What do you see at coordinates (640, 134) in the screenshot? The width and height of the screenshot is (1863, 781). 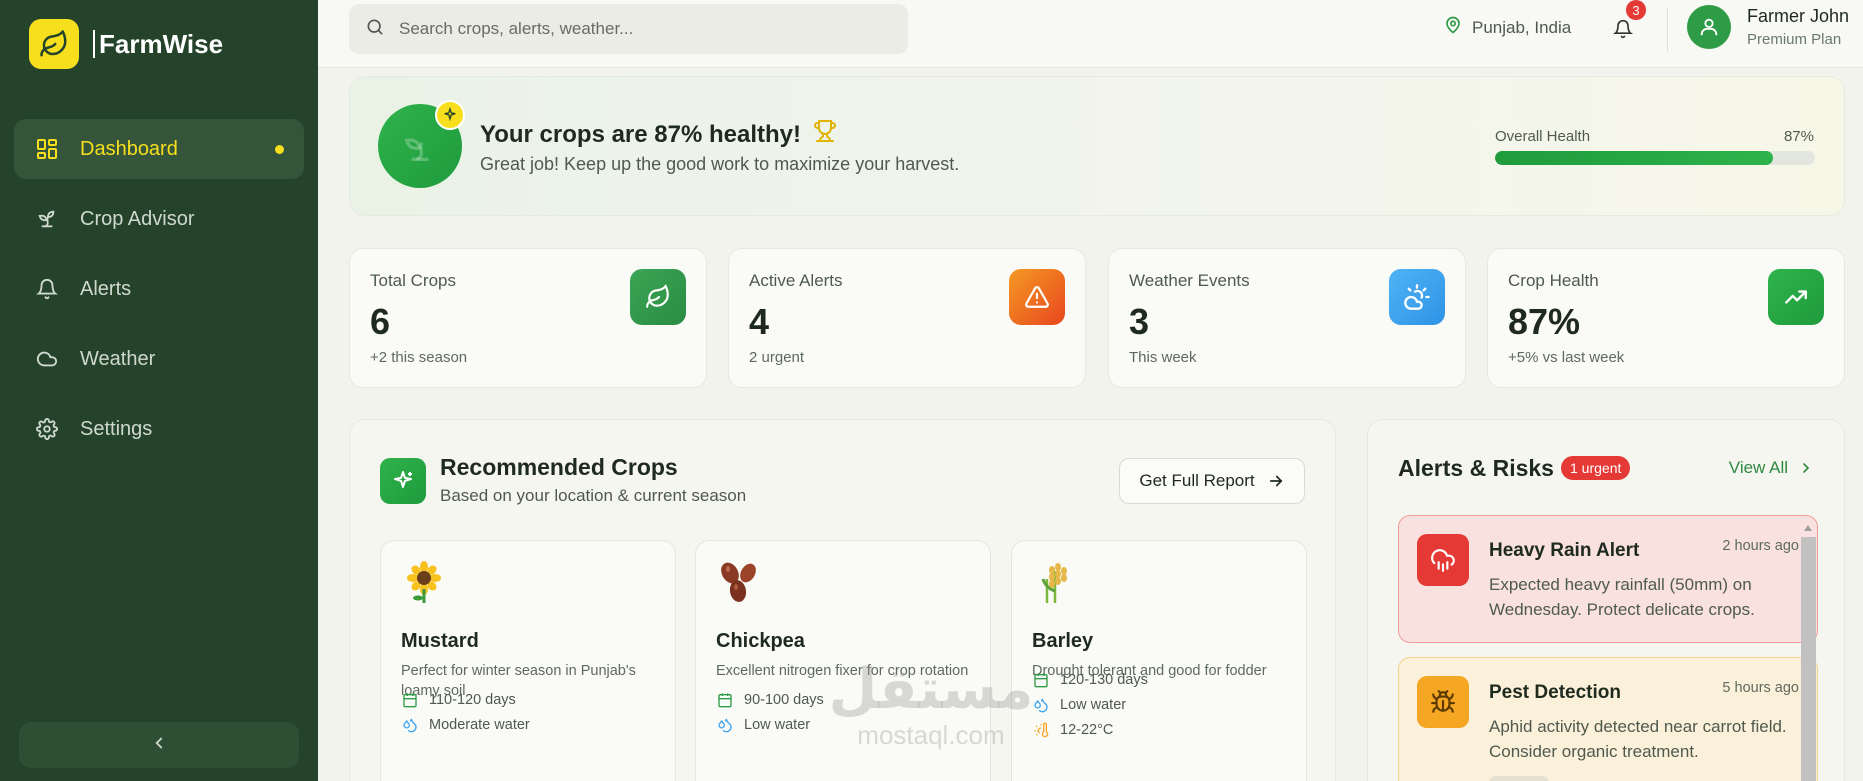 I see `banner-title-text: Your crops are 87% healthy!` at bounding box center [640, 134].